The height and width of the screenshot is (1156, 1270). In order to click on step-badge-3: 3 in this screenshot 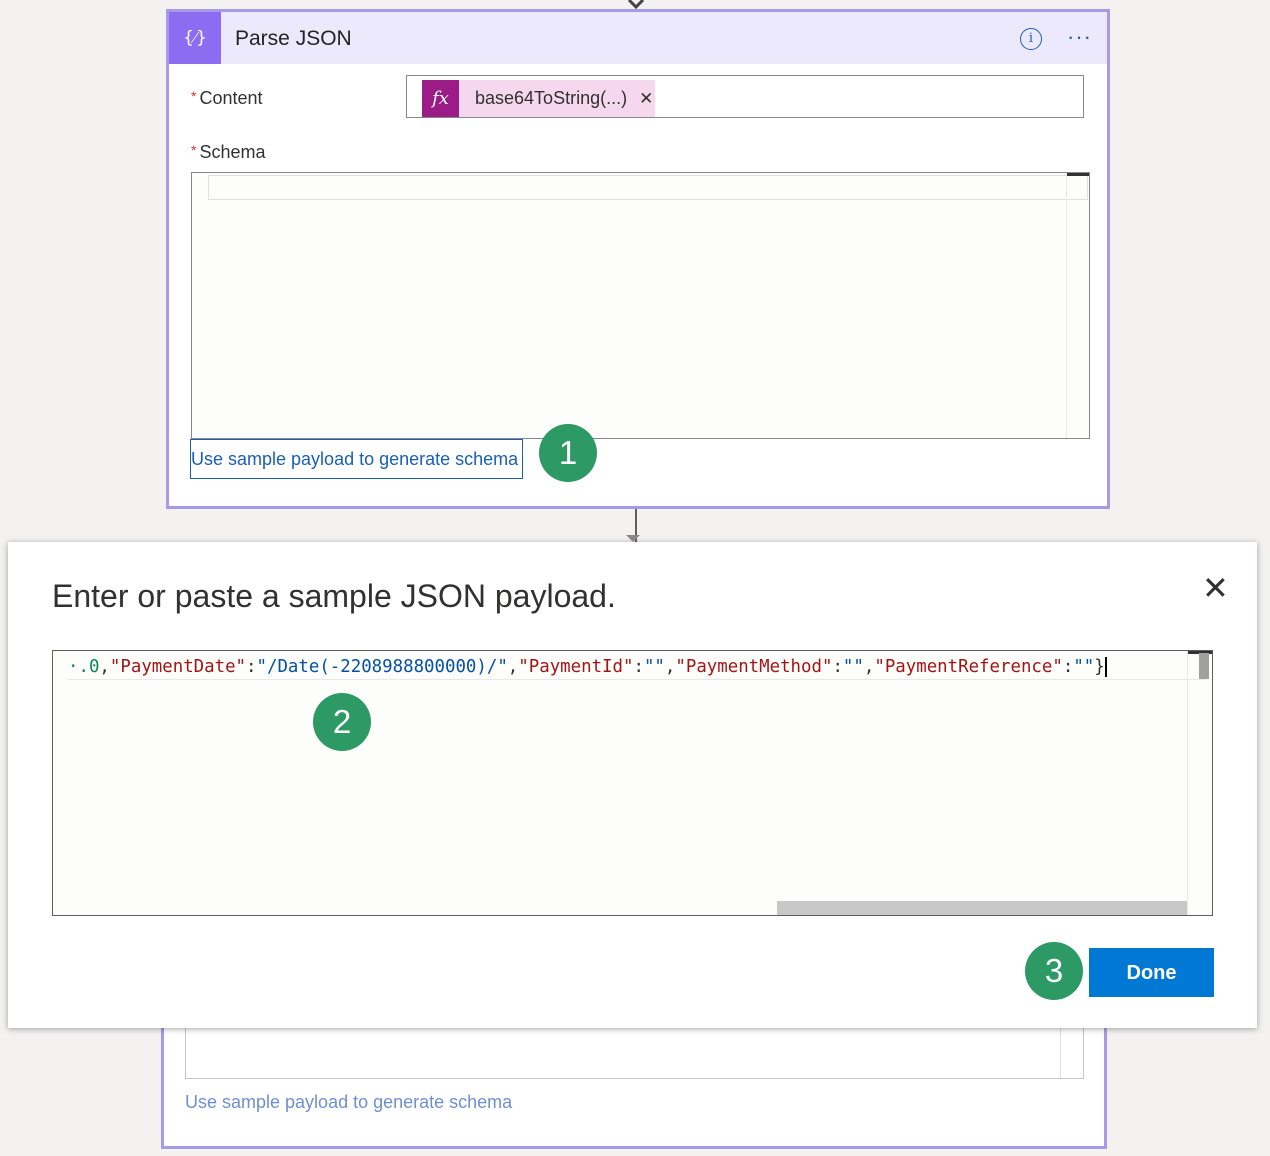, I will do `click(1054, 971)`.